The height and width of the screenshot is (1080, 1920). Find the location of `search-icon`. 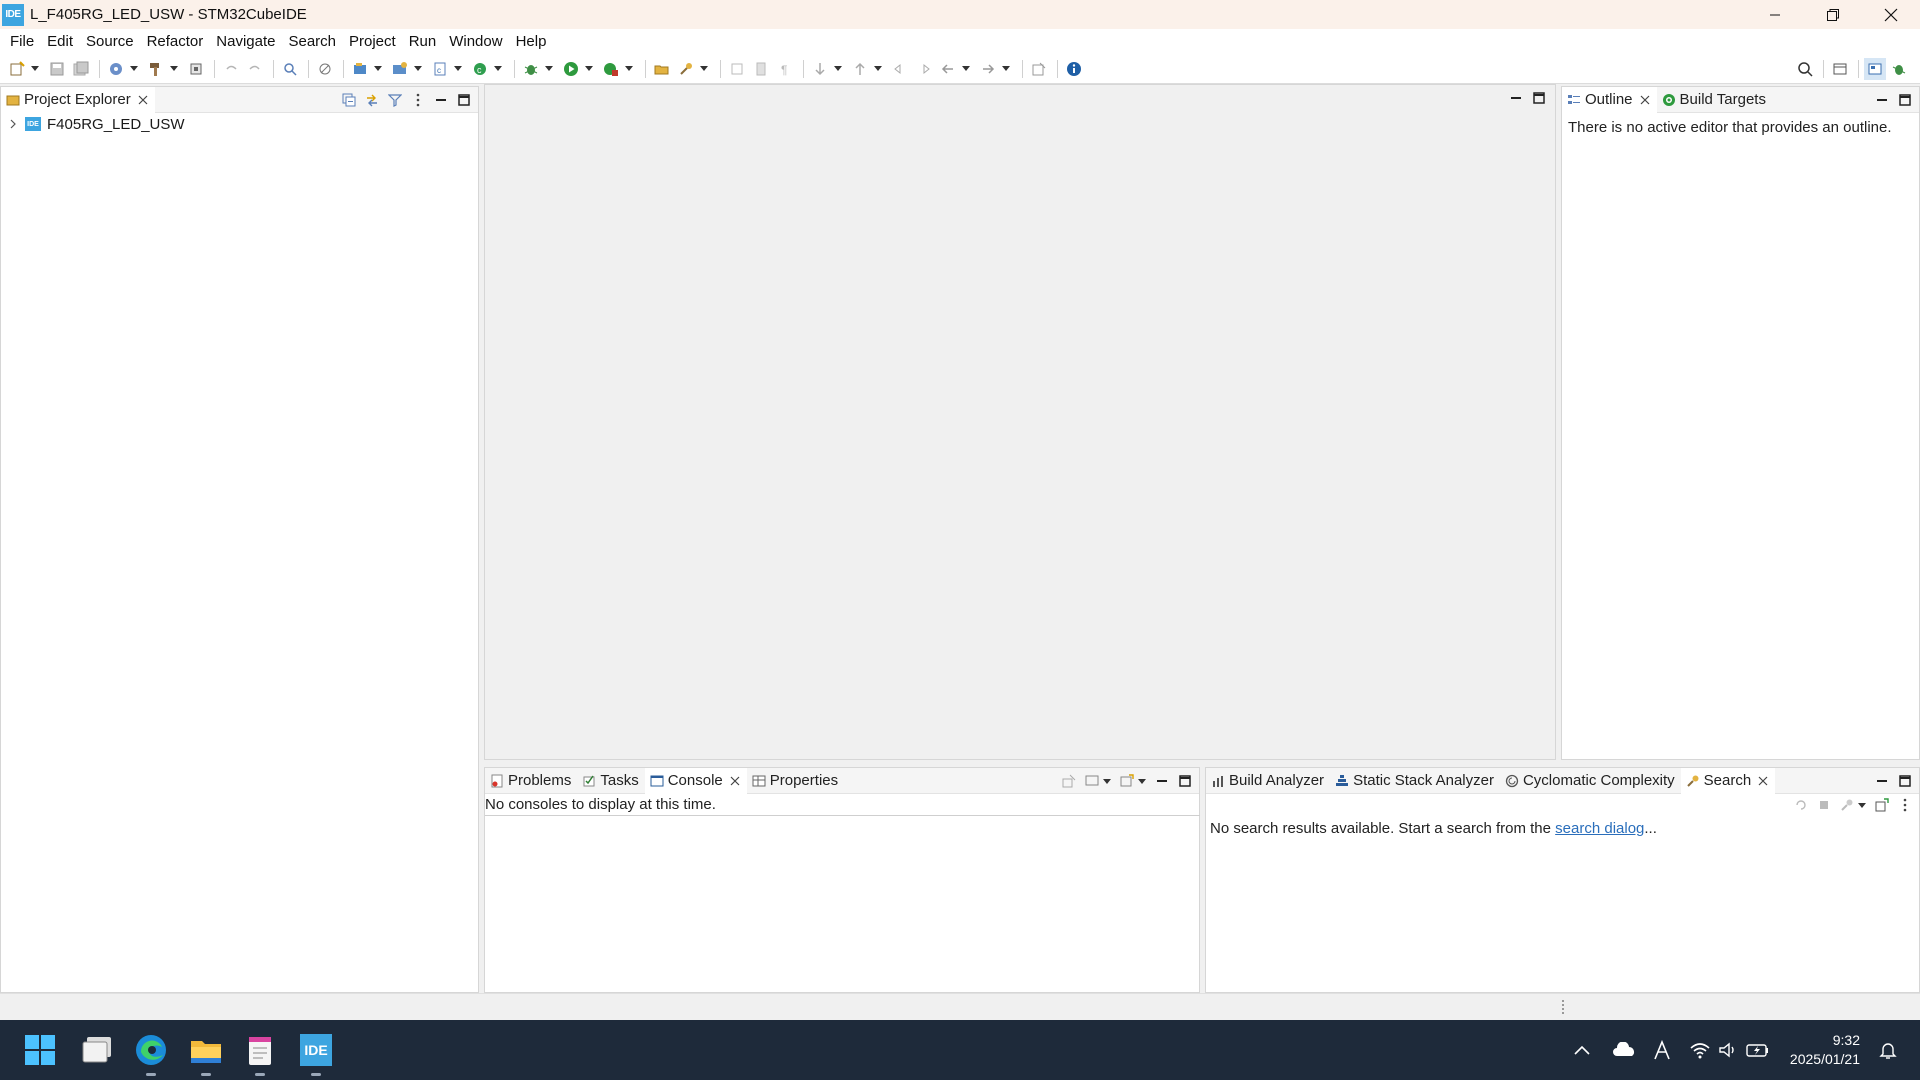

search-icon is located at coordinates (1805, 69).